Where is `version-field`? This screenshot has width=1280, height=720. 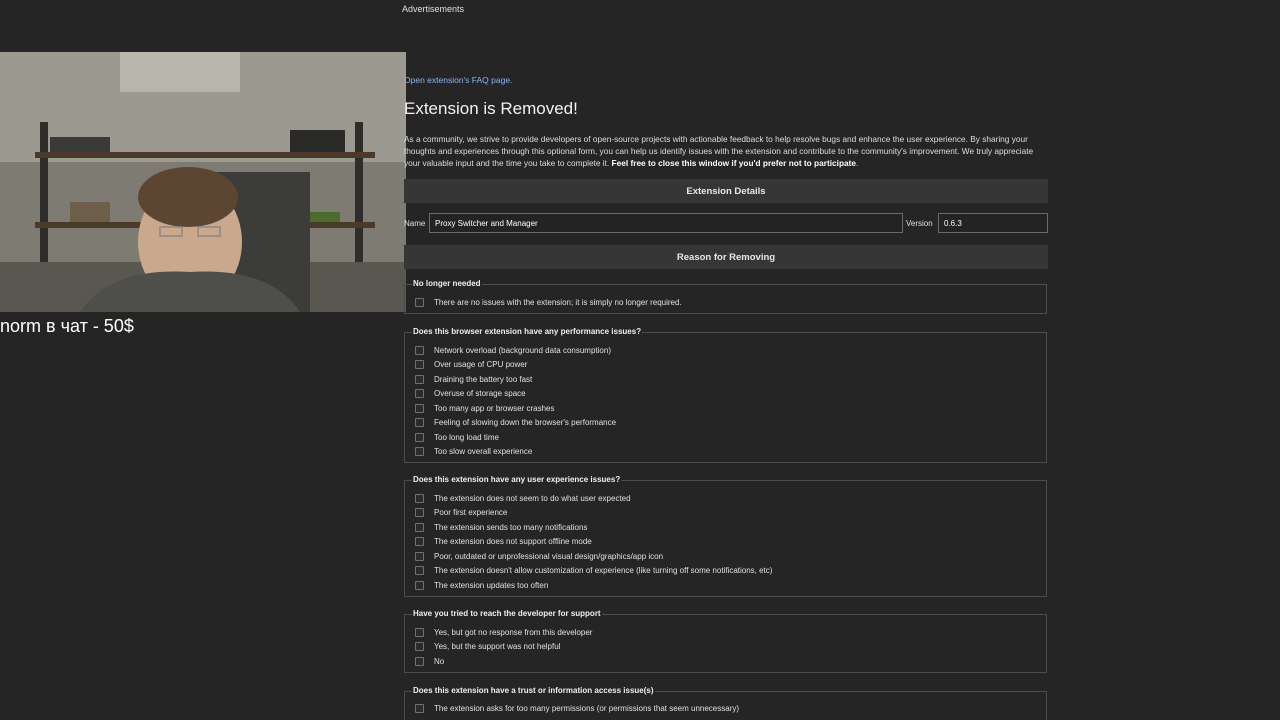 version-field is located at coordinates (993, 223).